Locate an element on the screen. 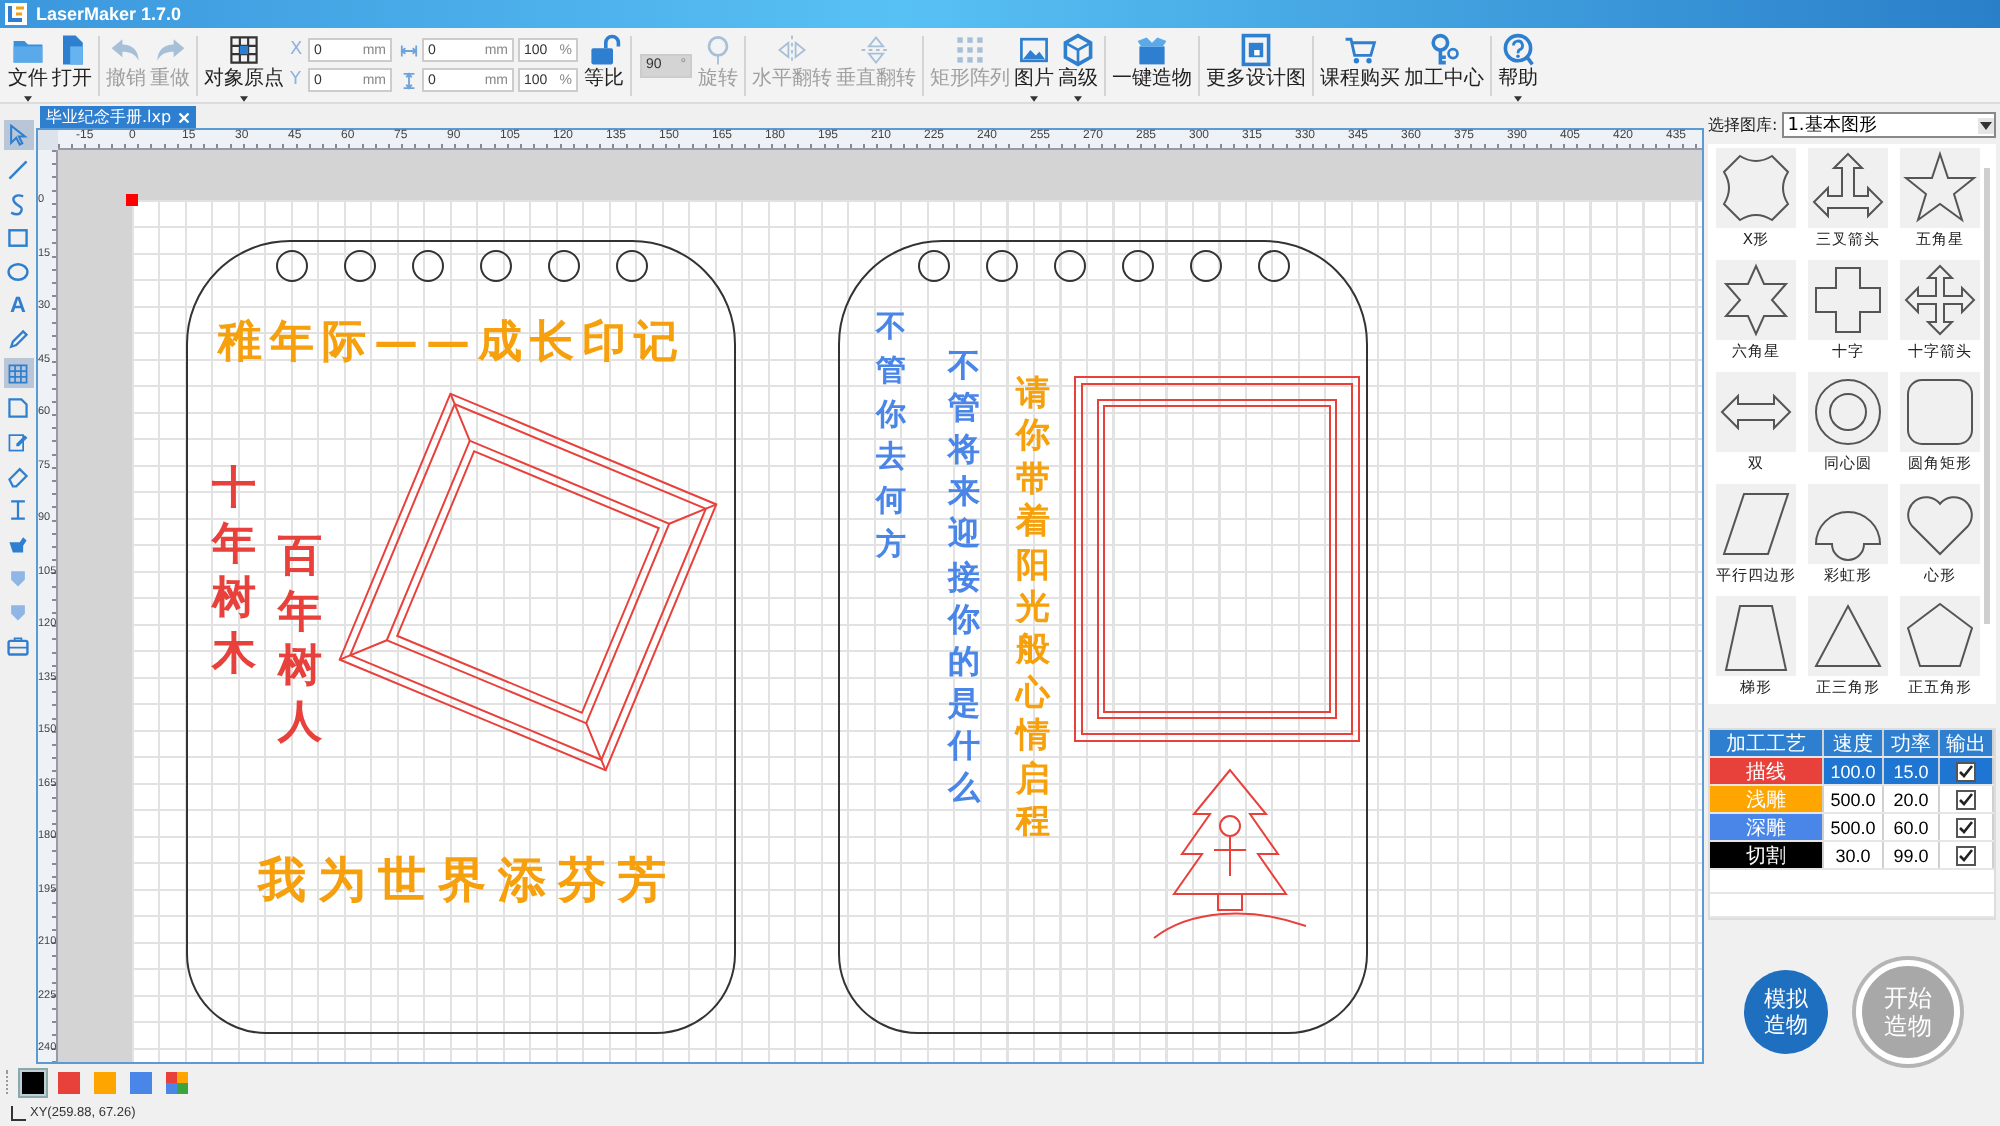 Image resolution: width=2000 pixels, height=1126 pixels. table-cell: 20.0 is located at coordinates (1912, 799).